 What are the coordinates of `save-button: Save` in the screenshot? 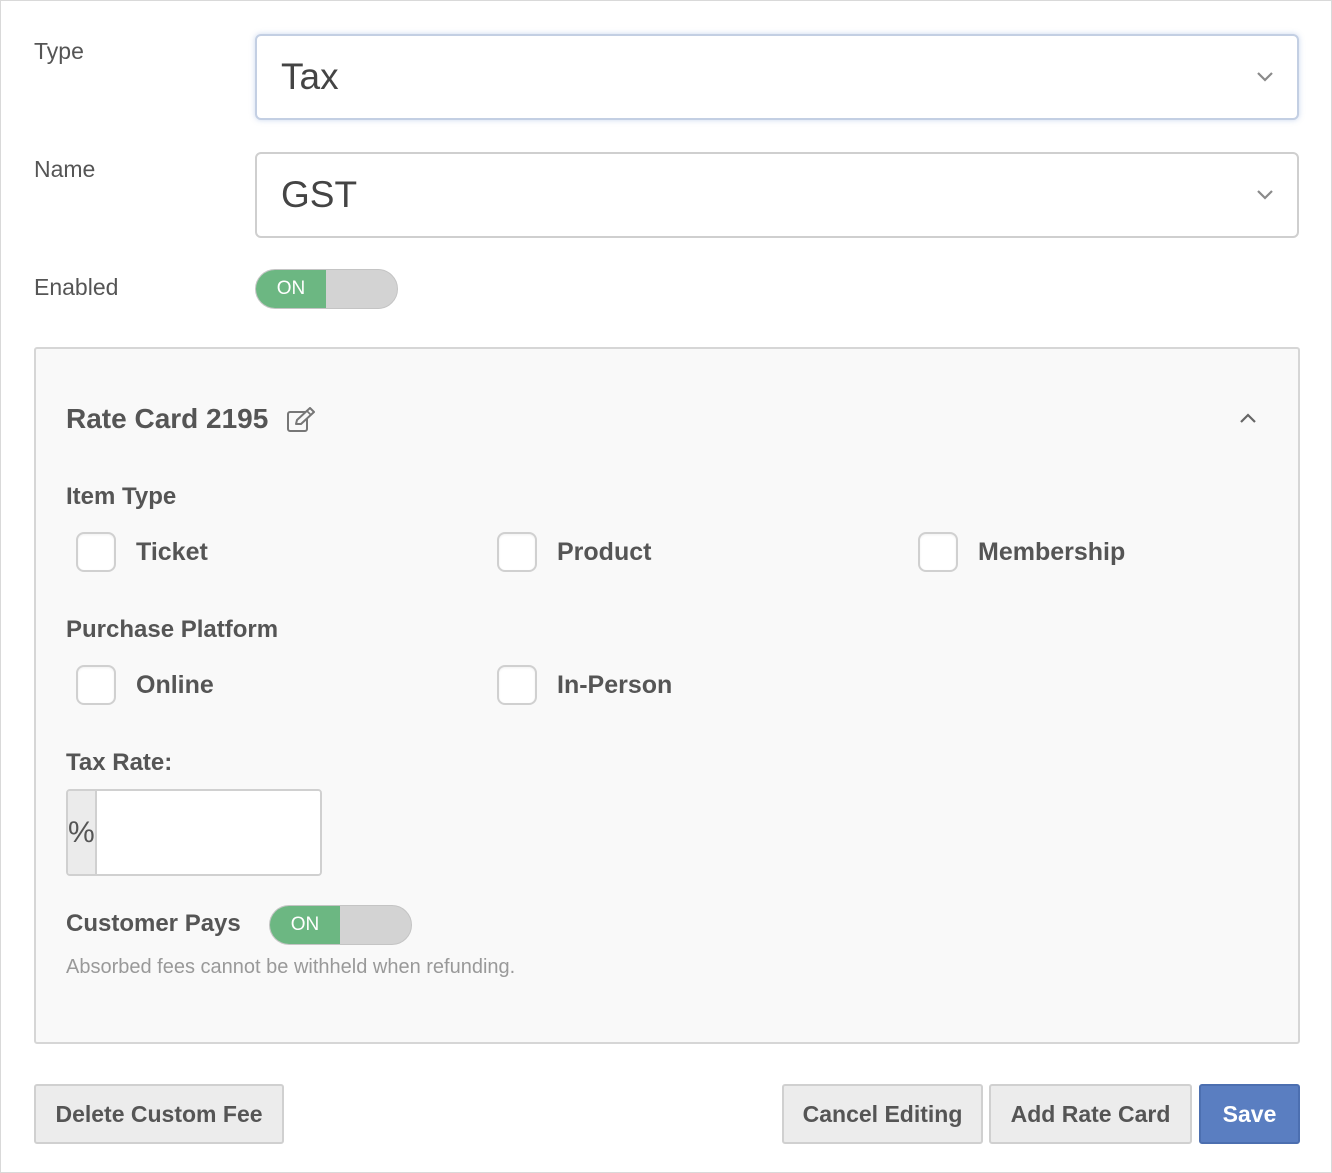 It's located at (1249, 1114).